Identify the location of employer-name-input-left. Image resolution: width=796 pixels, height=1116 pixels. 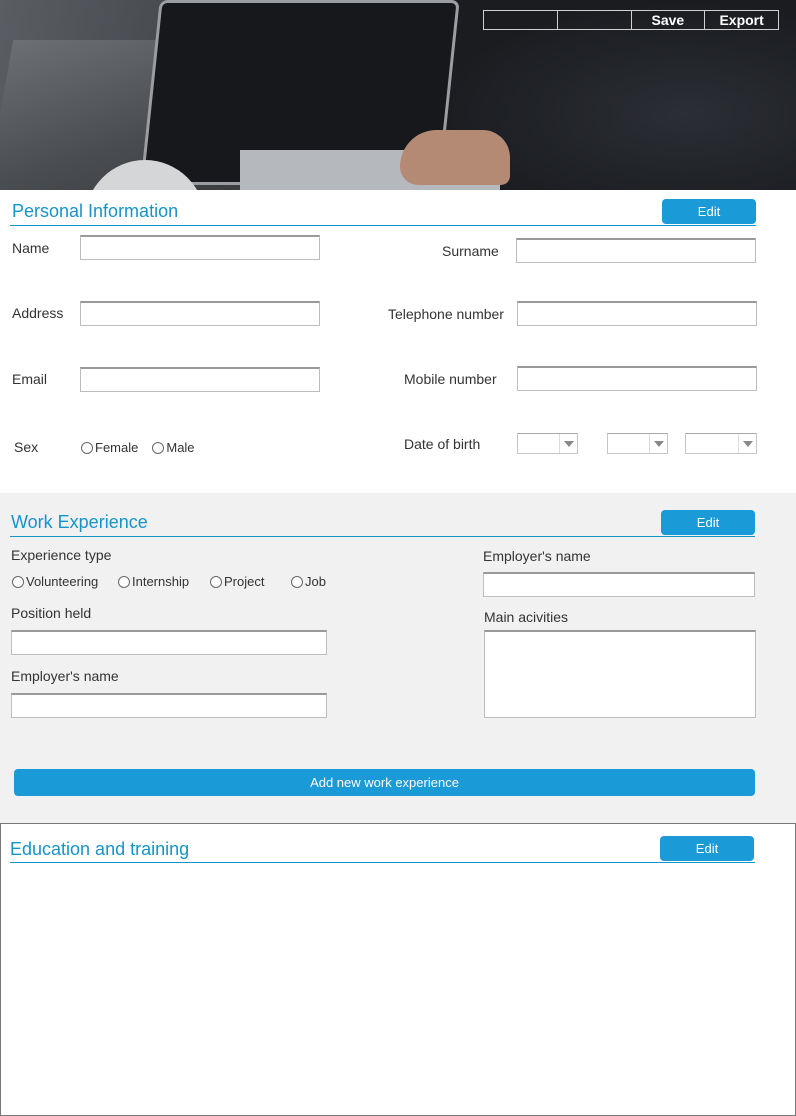
(169, 705).